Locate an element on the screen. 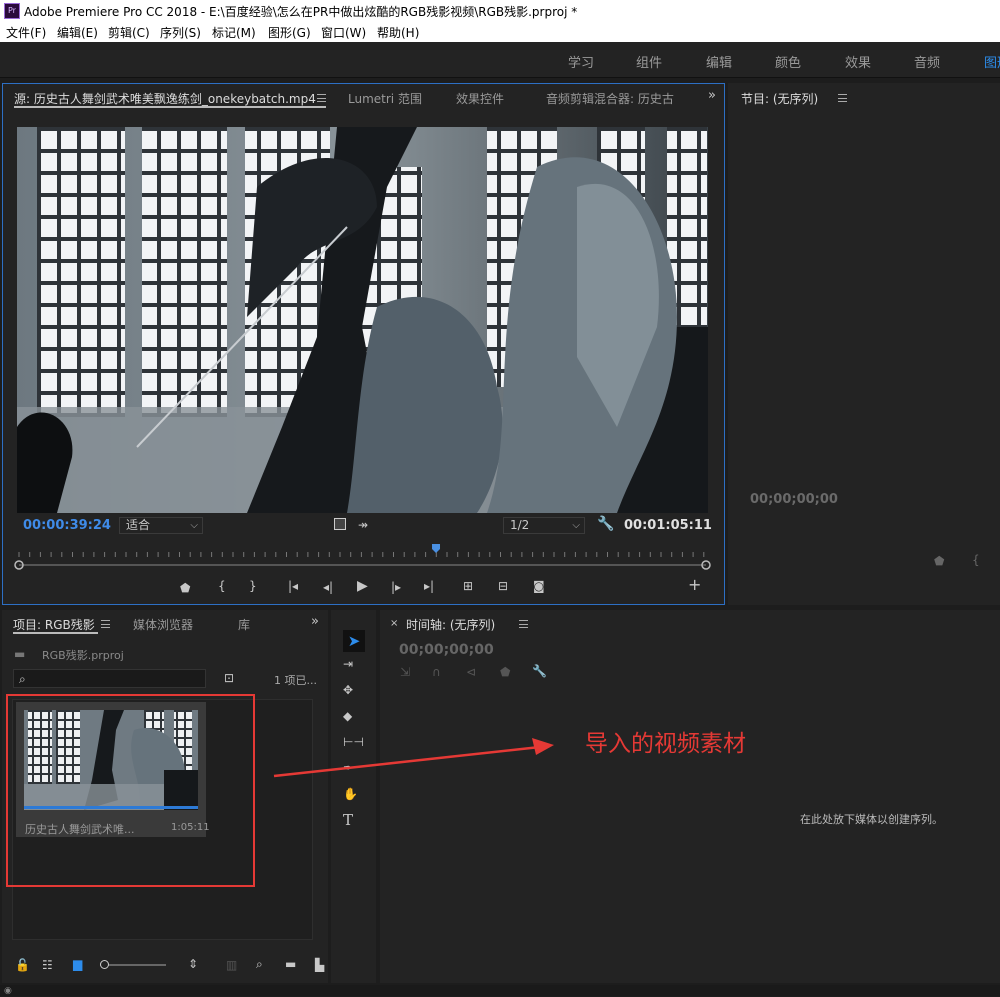 Image resolution: width=1000 pixels, height=997 pixels. ruler-ticks is located at coordinates (361, 554).